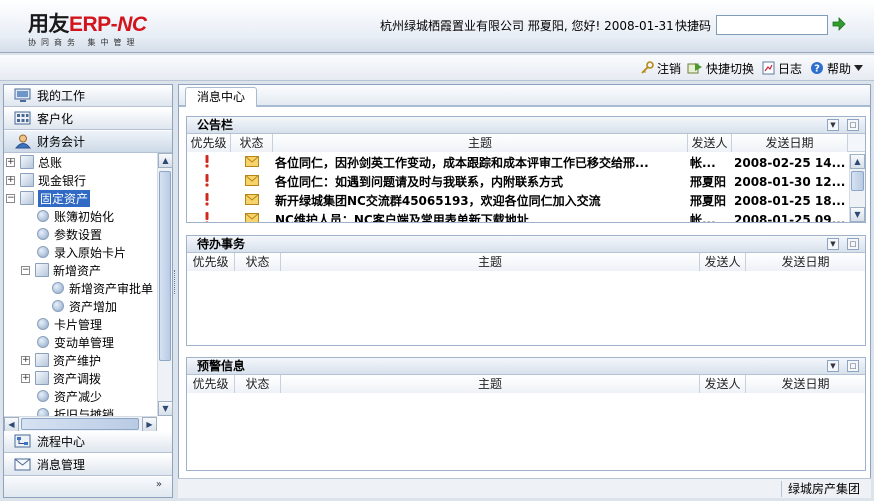 The image size is (874, 501). What do you see at coordinates (175, 282) in the screenshot?
I see `splitter-grip` at bounding box center [175, 282].